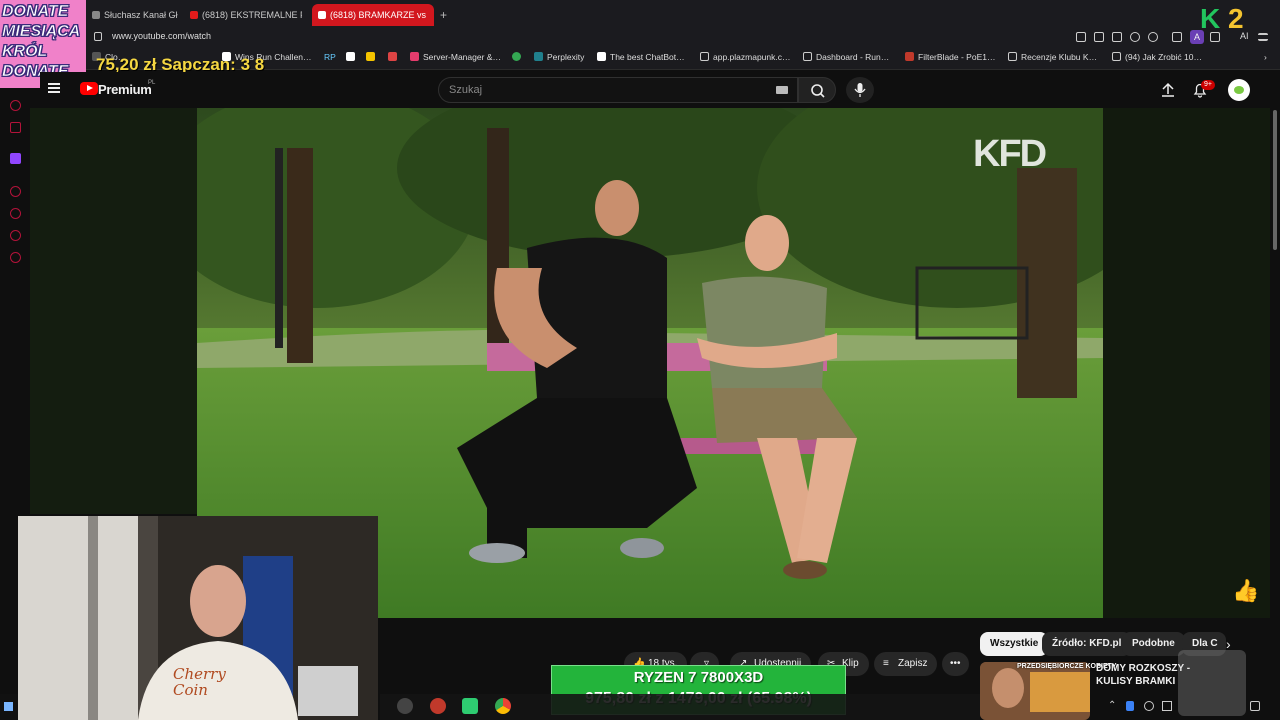 This screenshot has height=720, width=1280. I want to click on donate-line: DONATE, so click(35, 12).